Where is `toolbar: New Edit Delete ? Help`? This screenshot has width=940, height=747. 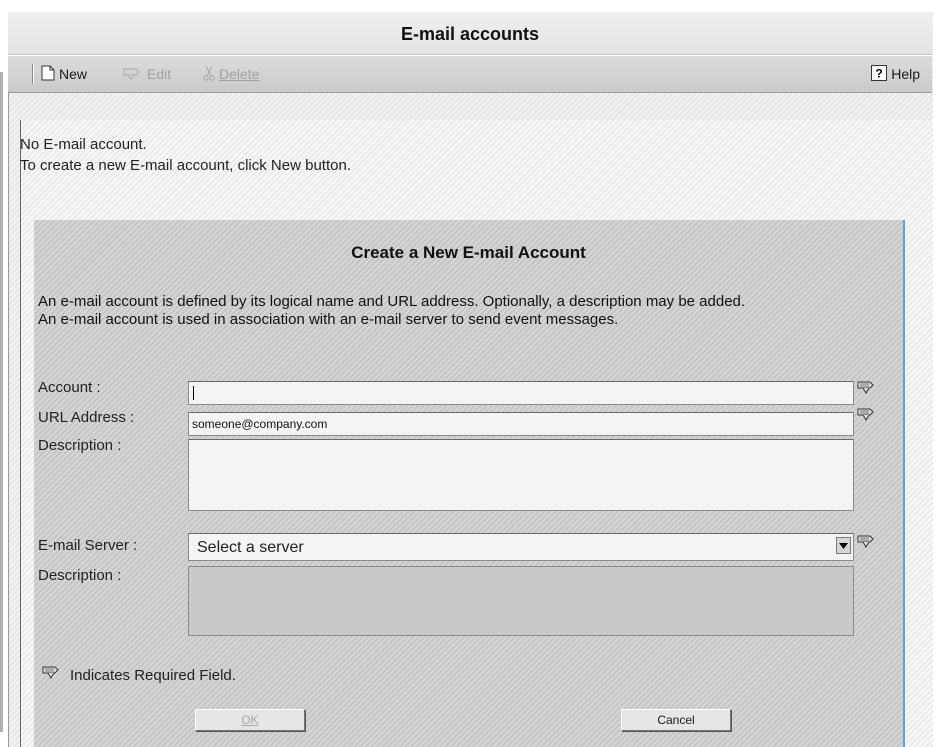 toolbar: New Edit Delete ? Help is located at coordinates (470, 74).